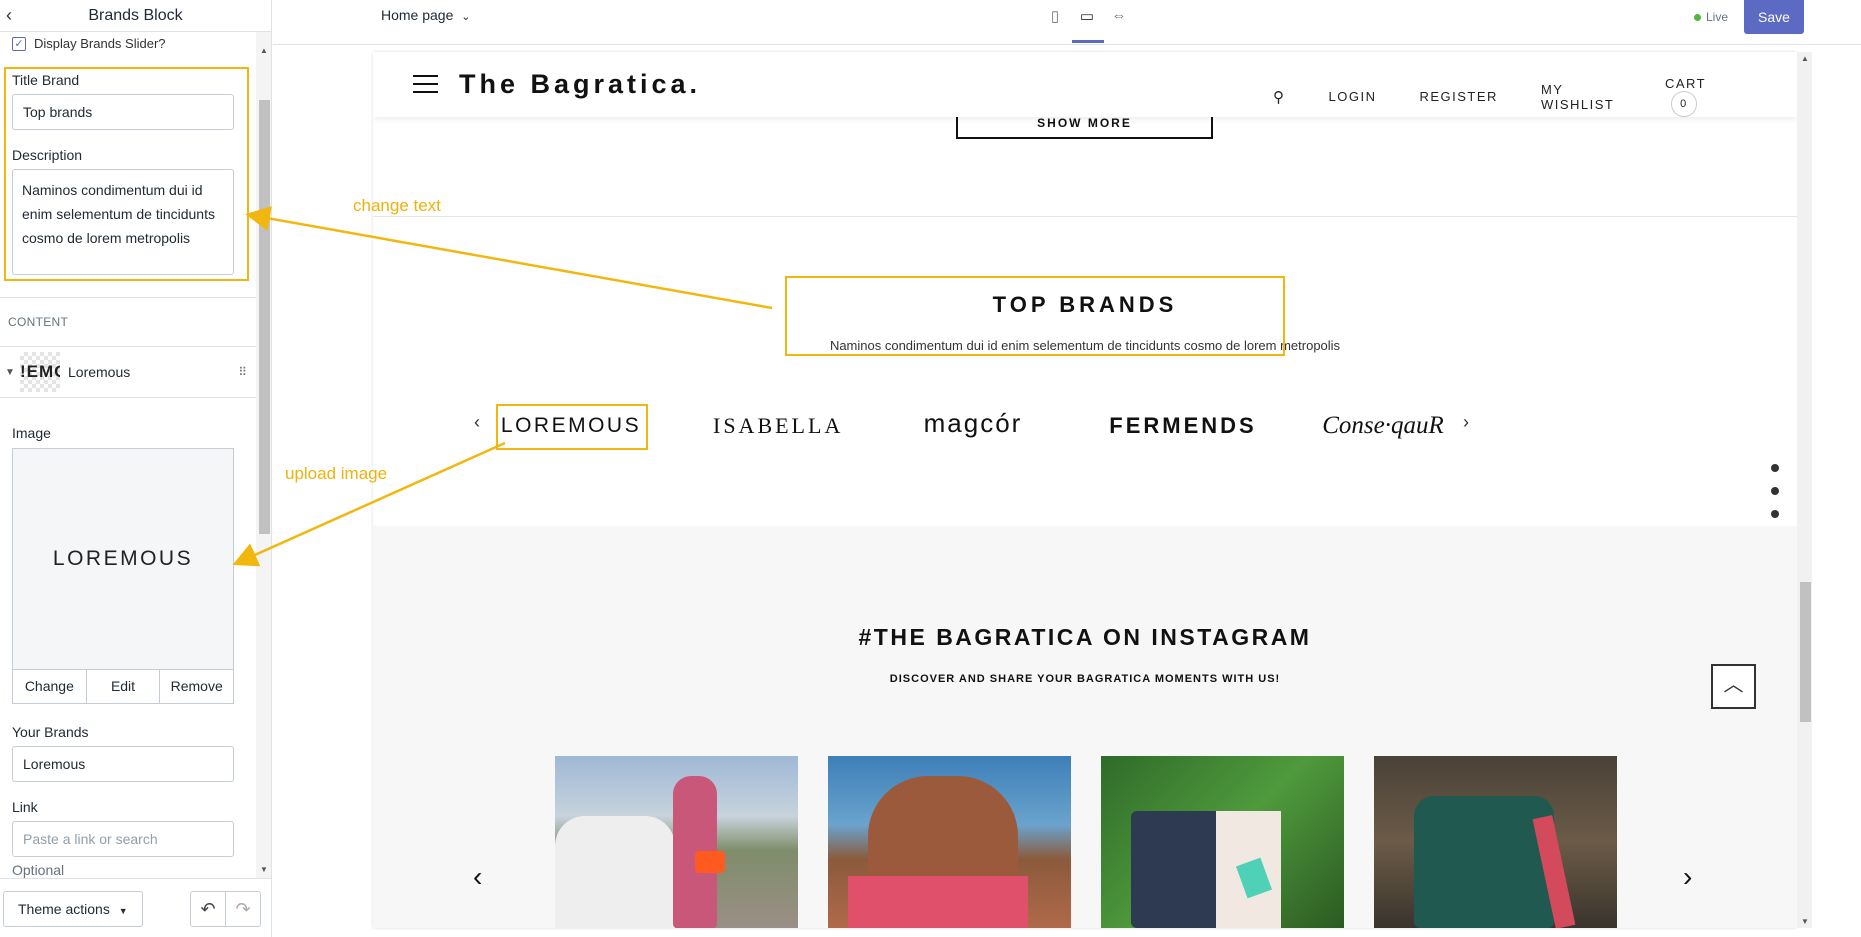 The image size is (1861, 937). I want to click on back-arrow-icon: ‹, so click(16, 16).